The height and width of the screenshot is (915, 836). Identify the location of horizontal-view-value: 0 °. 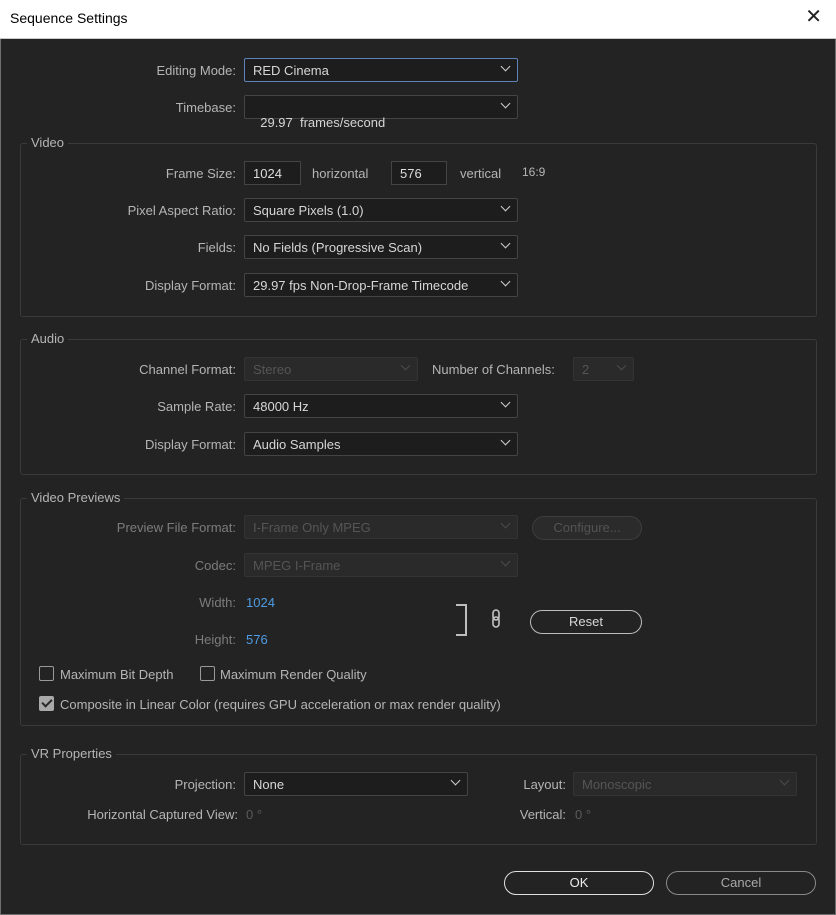
(254, 814).